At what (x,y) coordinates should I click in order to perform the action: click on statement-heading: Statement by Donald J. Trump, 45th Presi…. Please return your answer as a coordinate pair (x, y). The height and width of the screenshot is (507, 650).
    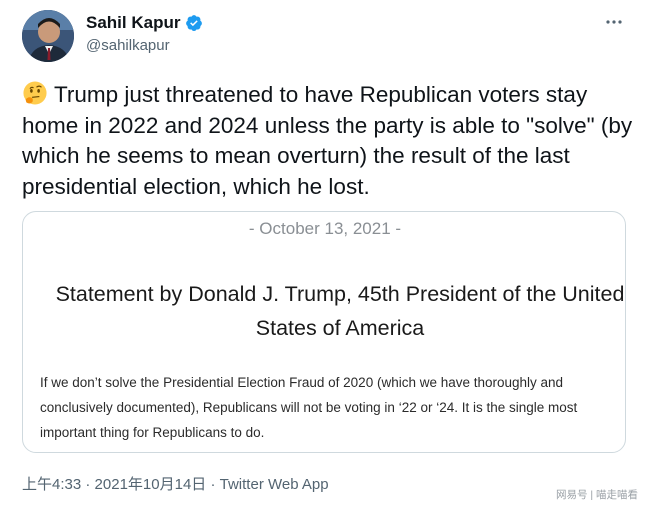
    Looking at the image, I should click on (340, 311).